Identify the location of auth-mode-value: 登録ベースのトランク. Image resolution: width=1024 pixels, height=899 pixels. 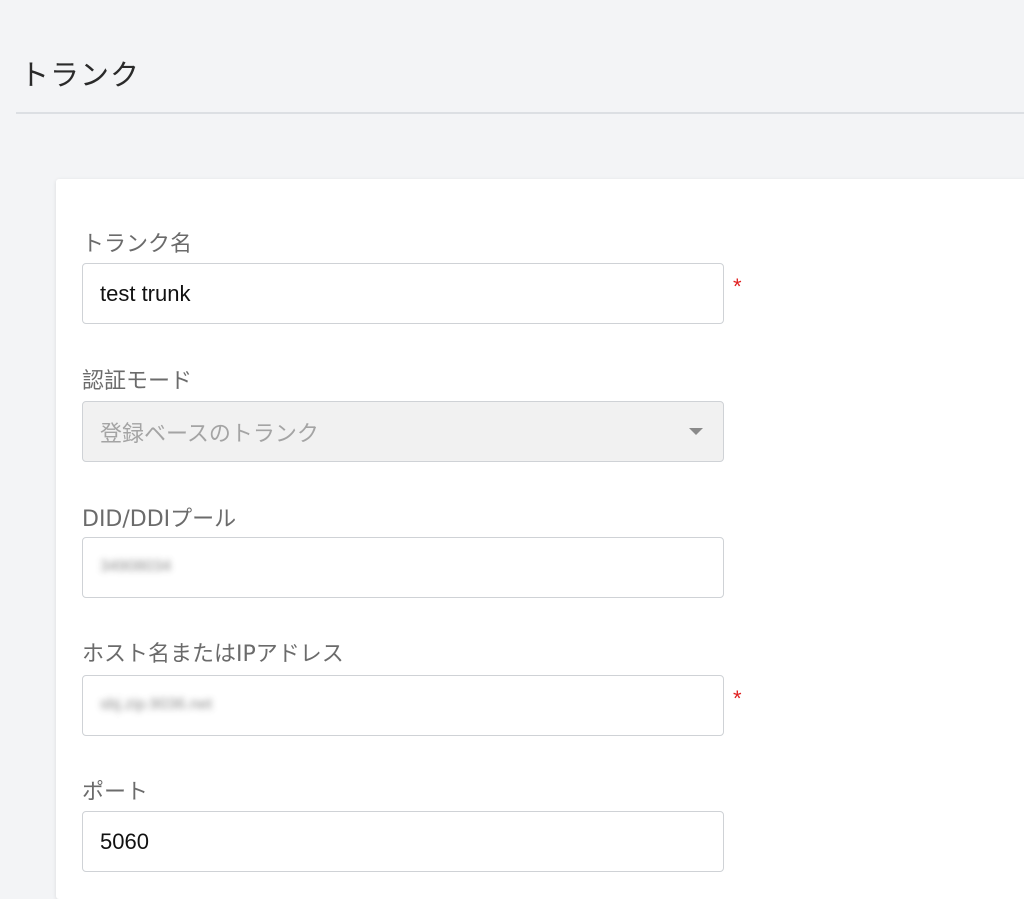
(209, 434).